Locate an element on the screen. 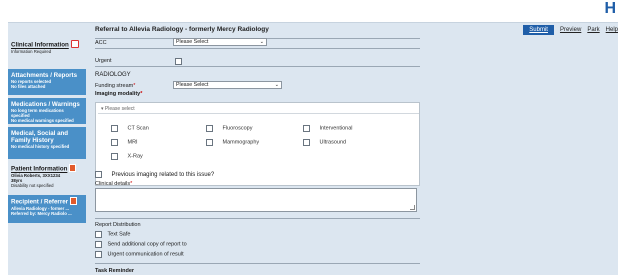  modality-option-interventional: Interventional is located at coordinates (328, 128).